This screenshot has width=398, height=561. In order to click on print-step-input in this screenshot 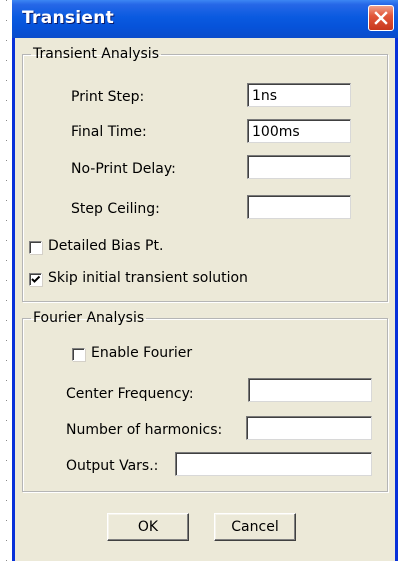, I will do `click(299, 95)`.